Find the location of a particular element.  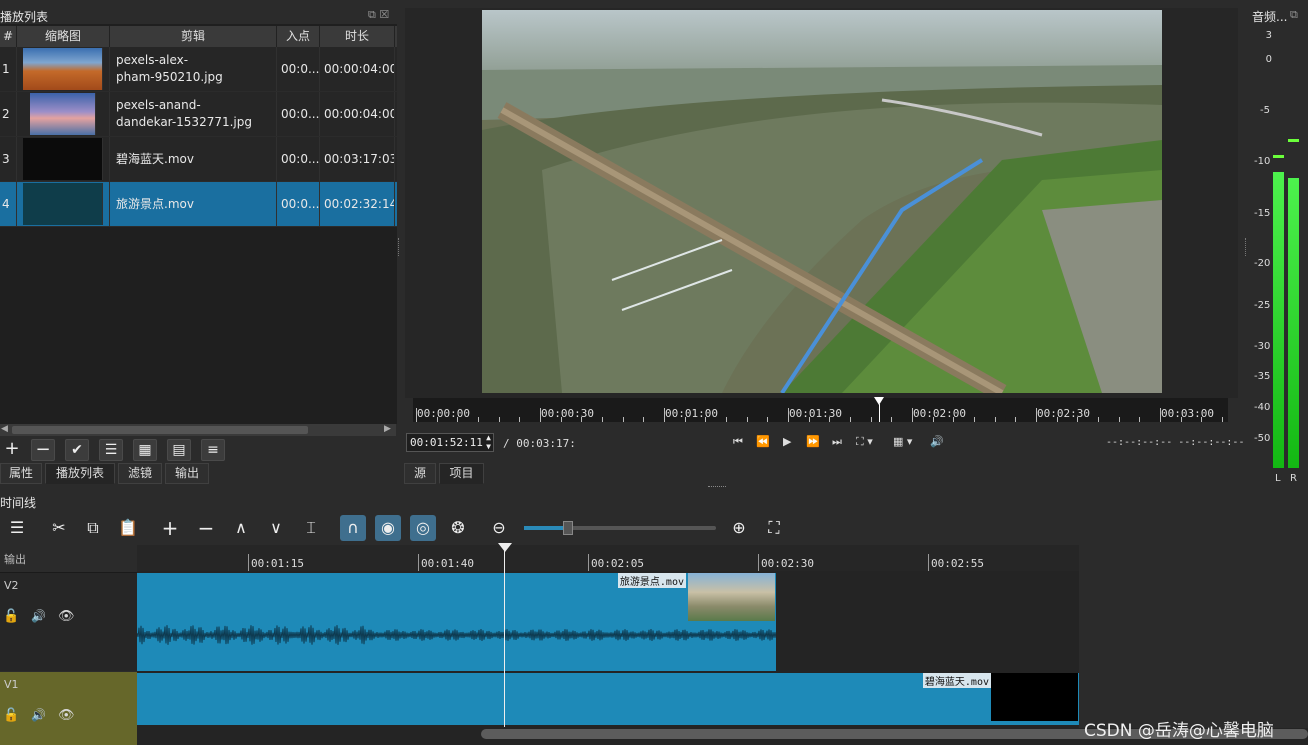

timeline-ruler-label: 00:01:40 is located at coordinates (447, 563).